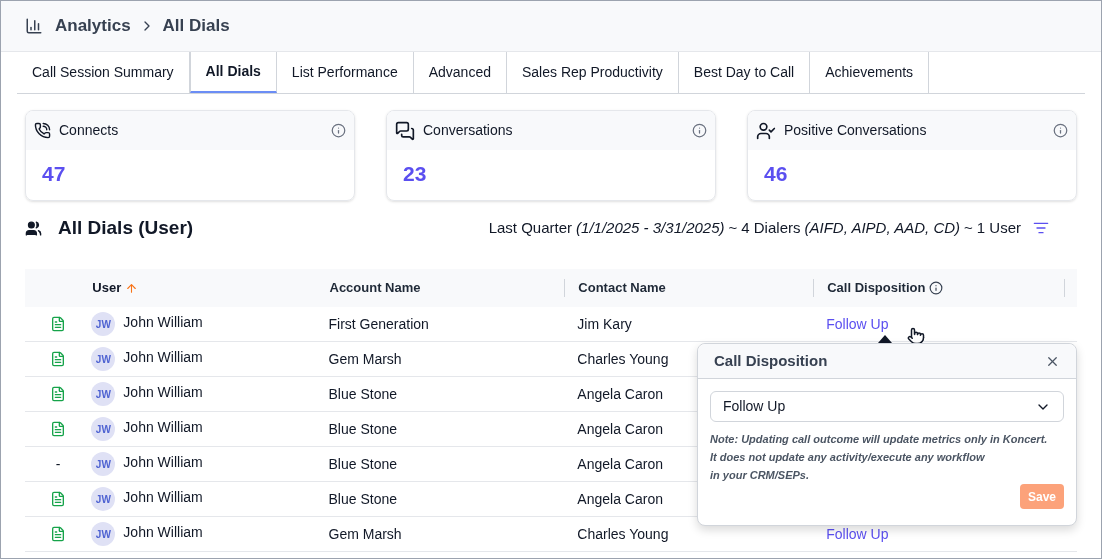 The width and height of the screenshot is (1102, 559). What do you see at coordinates (345, 72) in the screenshot?
I see `tab: List Performance` at bounding box center [345, 72].